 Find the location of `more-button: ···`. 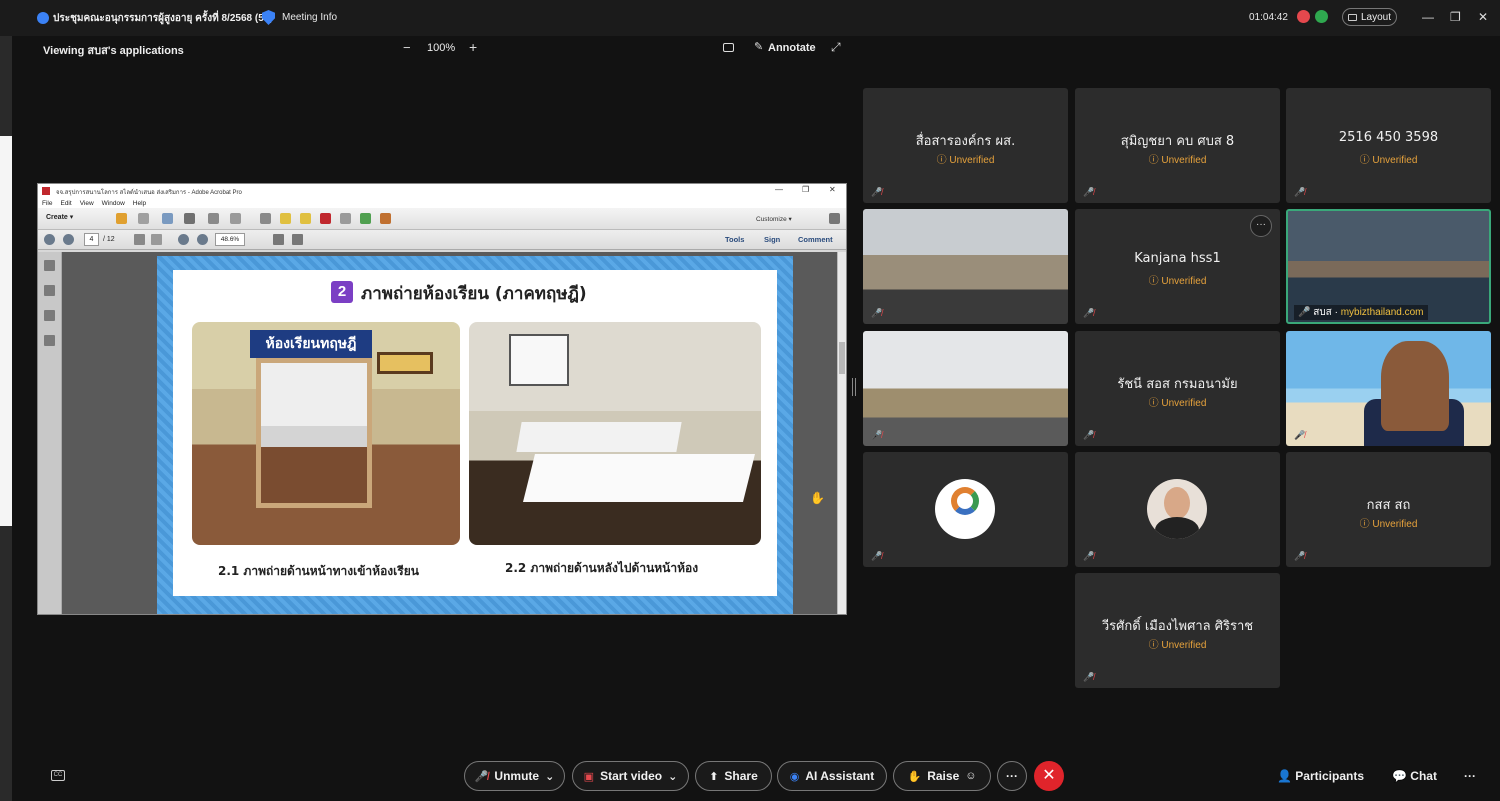

more-button: ··· is located at coordinates (1012, 776).